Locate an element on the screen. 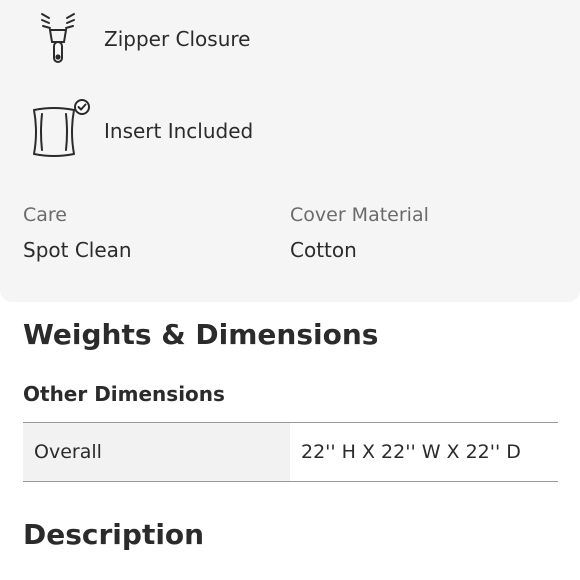 The image size is (580, 580). section-title-weights-dimensions: Weights & Dimensions is located at coordinates (201, 334).